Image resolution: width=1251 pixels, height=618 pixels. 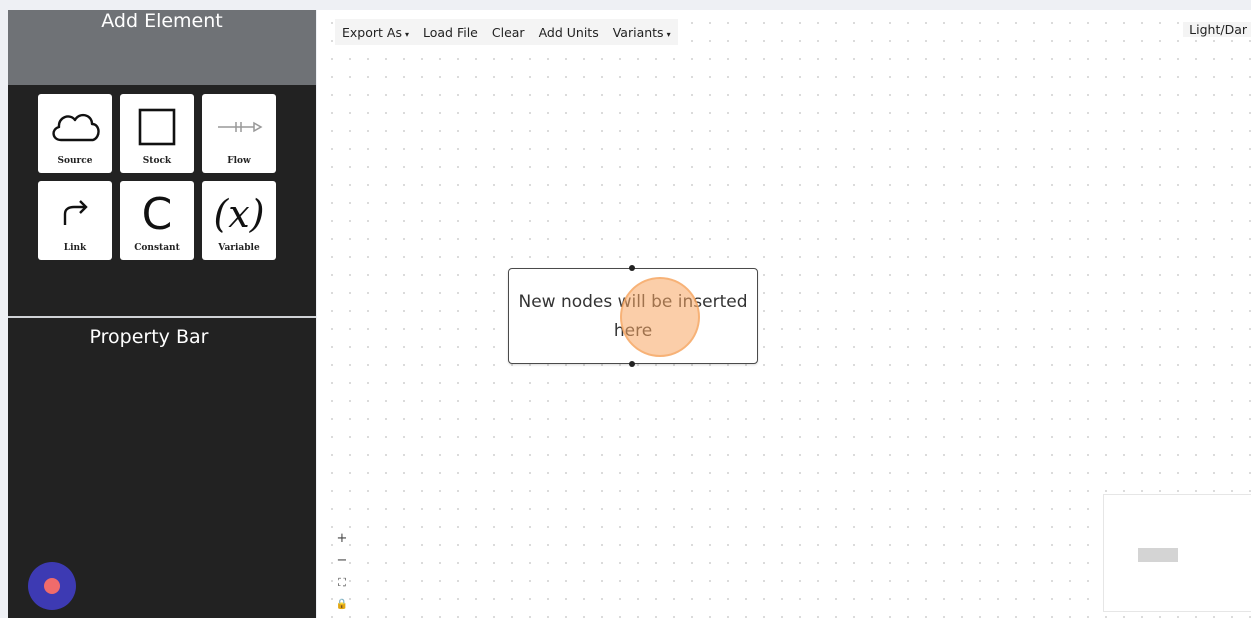 What do you see at coordinates (660, 317) in the screenshot?
I see `cursor-highlight` at bounding box center [660, 317].